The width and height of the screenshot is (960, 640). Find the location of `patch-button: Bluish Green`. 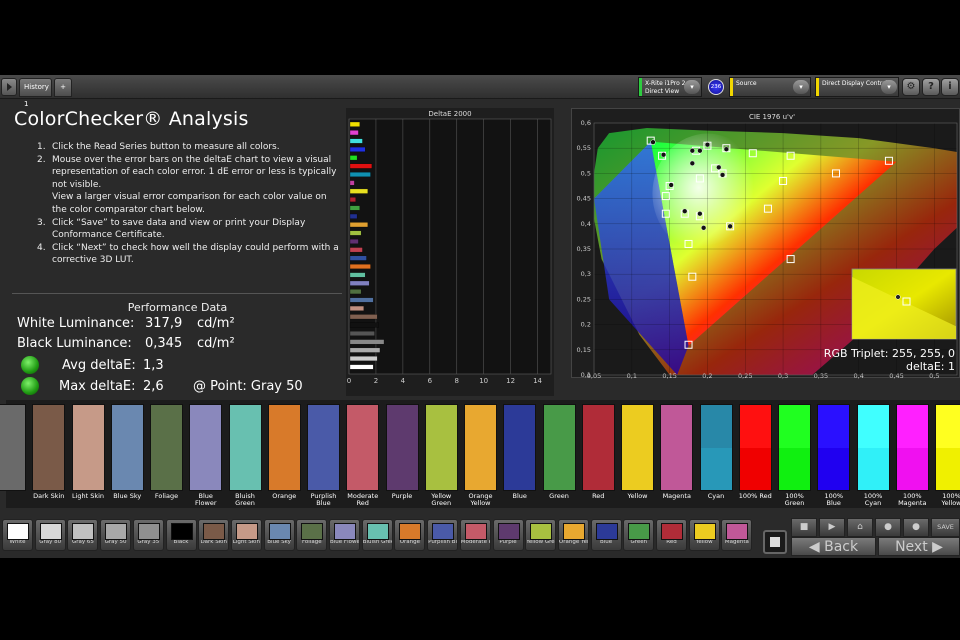

patch-button: Bluish Green is located at coordinates (377, 535).